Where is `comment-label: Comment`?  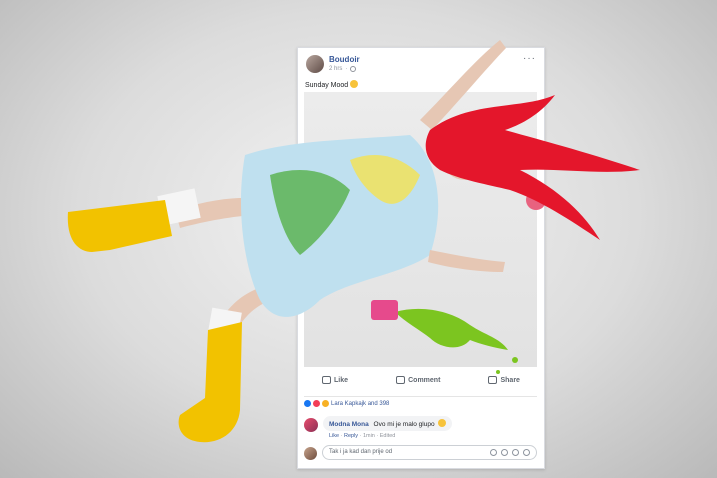 comment-label: Comment is located at coordinates (424, 380).